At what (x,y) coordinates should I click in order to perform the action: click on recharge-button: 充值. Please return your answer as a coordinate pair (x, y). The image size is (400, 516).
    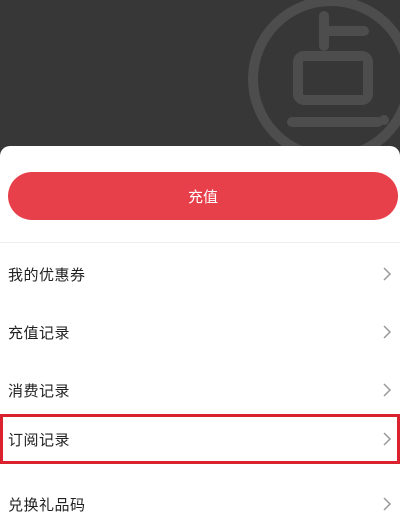
    Looking at the image, I should click on (203, 196).